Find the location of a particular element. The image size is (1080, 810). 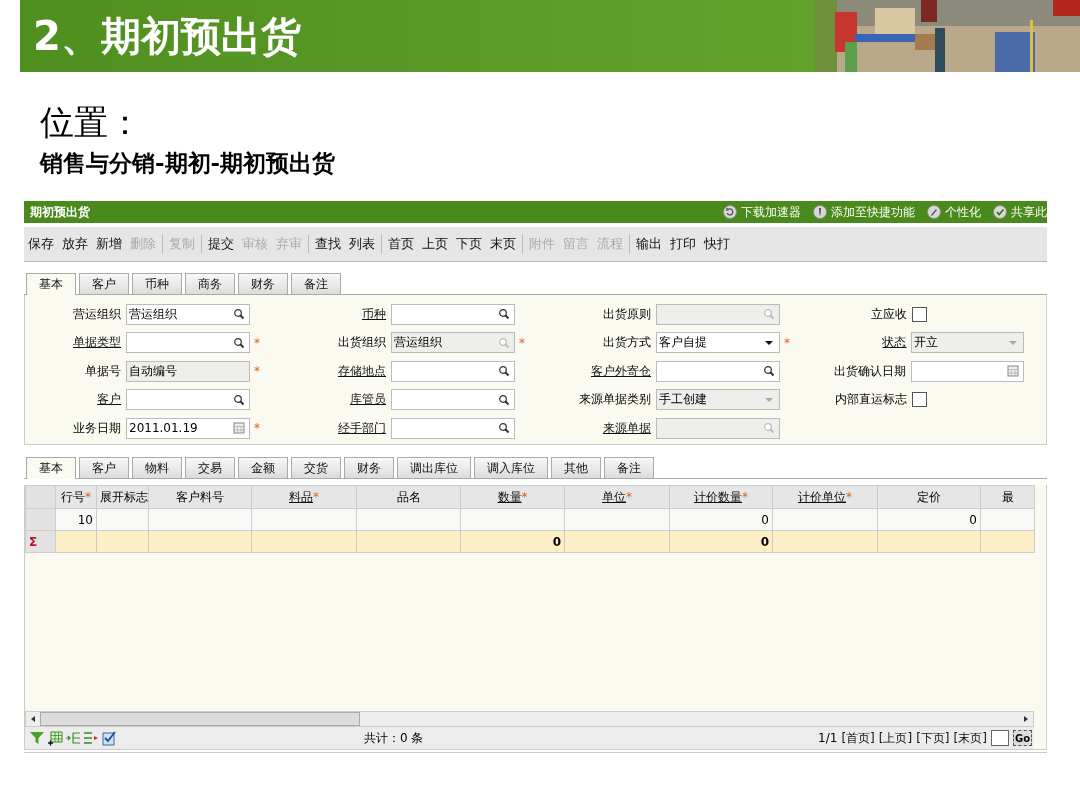

tab: 商务 is located at coordinates (210, 283).